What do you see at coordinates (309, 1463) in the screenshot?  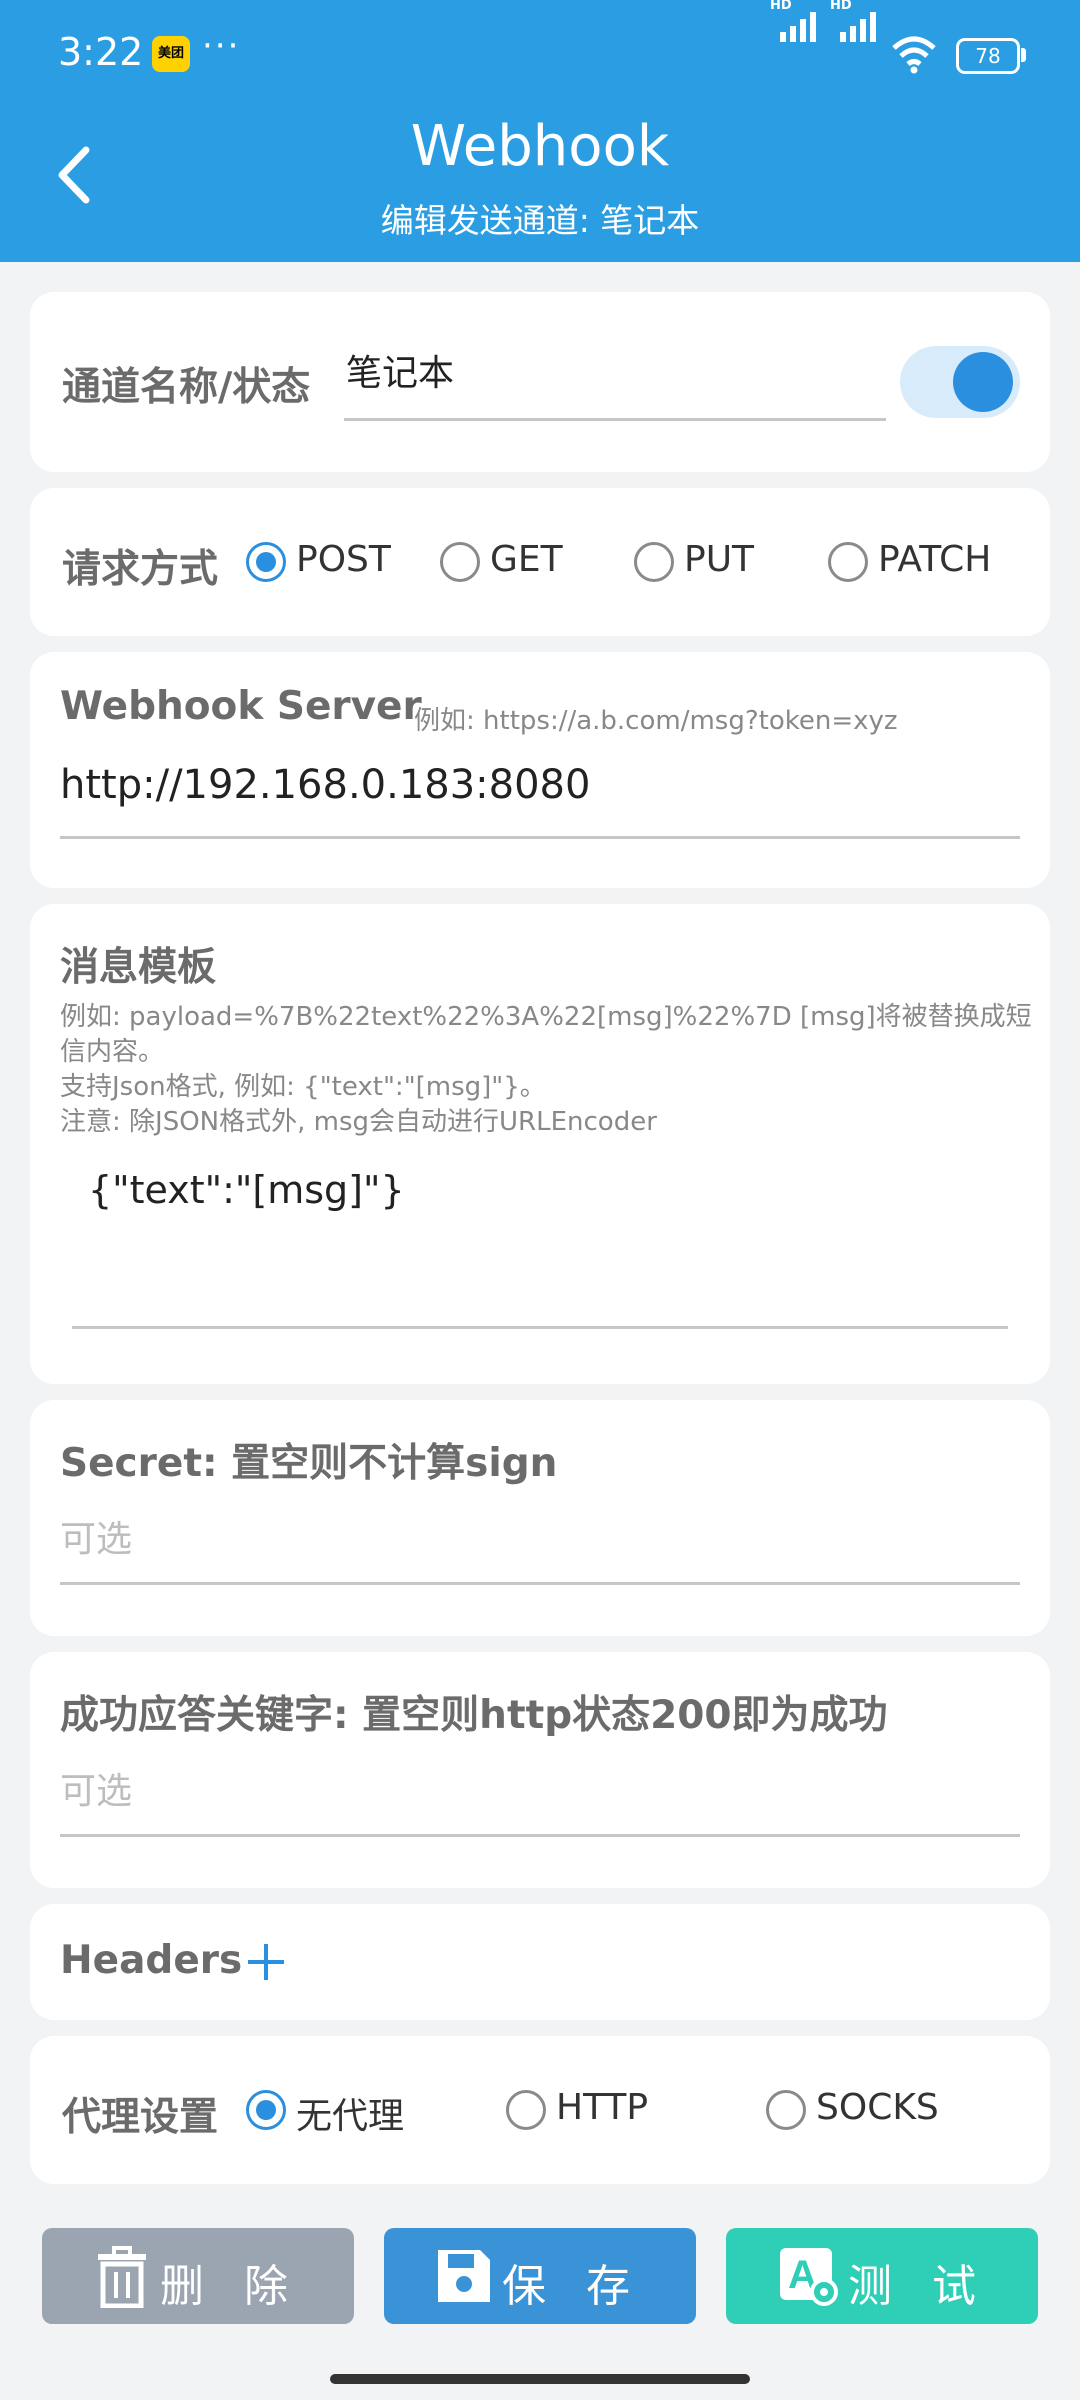 I see `secret-label: Secret: 置空则不计算sign` at bounding box center [309, 1463].